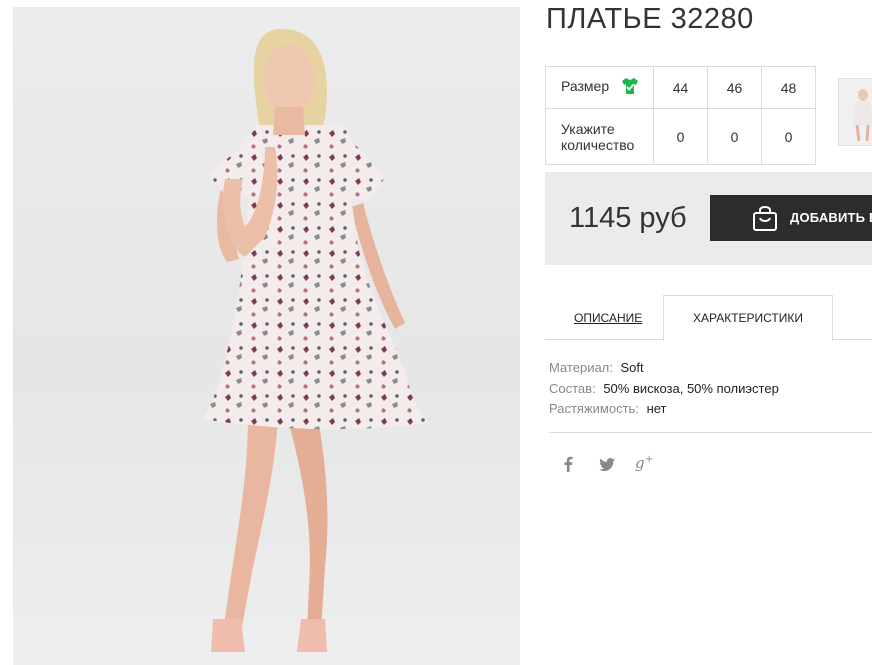 Image resolution: width=872 pixels, height=665 pixels. I want to click on spec-value: нет, so click(656, 408).